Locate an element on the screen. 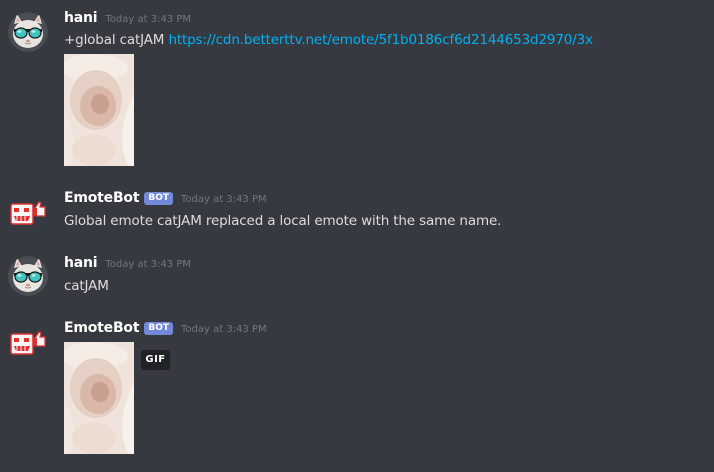  message-content: catJAM is located at coordinates (86, 286).